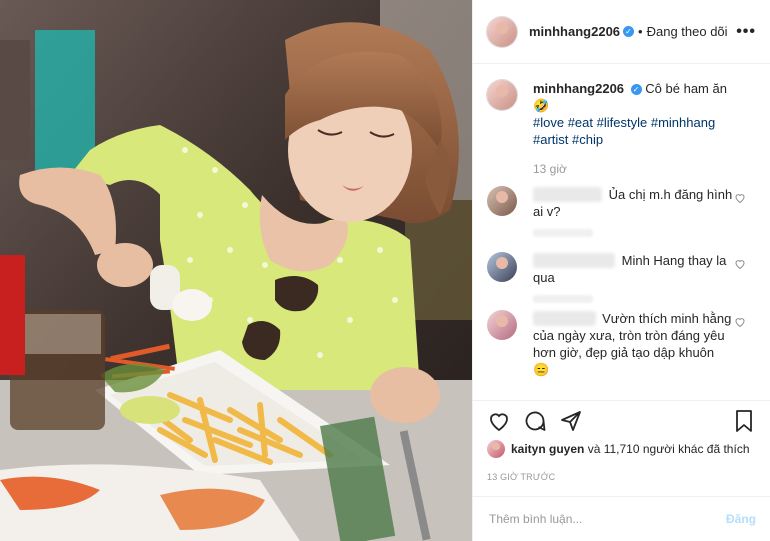 The height and width of the screenshot is (541, 770). Describe the element at coordinates (550, 169) in the screenshot. I see `caption-time: 13 giờ` at that location.